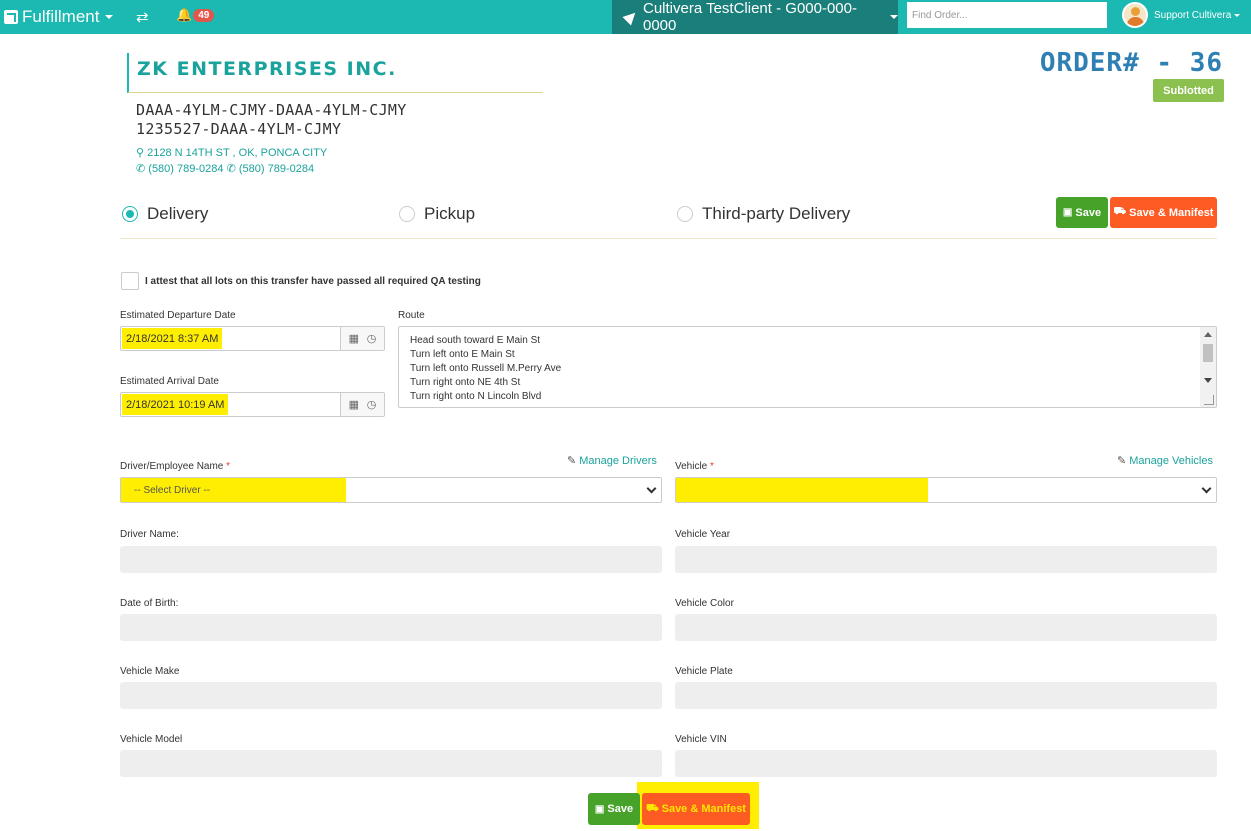 This screenshot has height=831, width=1251. I want to click on vehicle-plate-field, so click(946, 695).